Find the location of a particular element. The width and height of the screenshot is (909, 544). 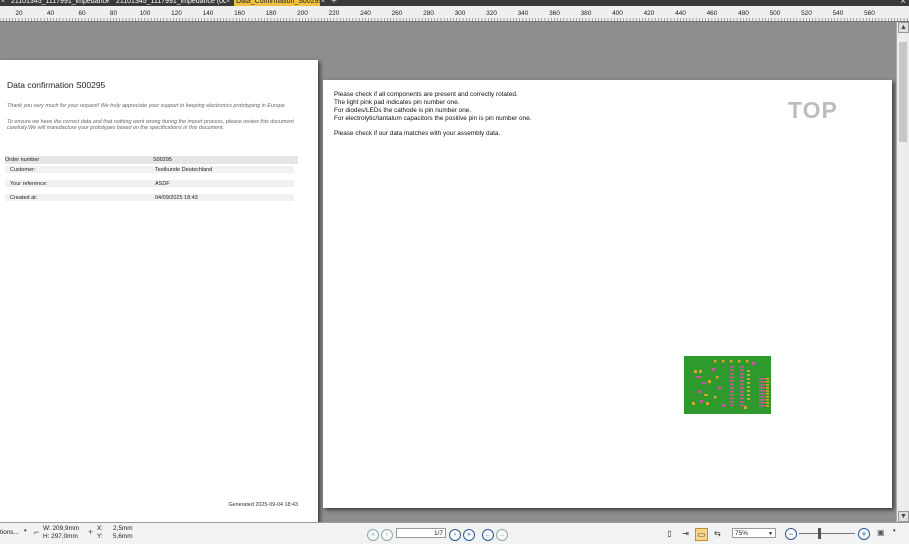

ruler-label: 140 is located at coordinates (208, 13).